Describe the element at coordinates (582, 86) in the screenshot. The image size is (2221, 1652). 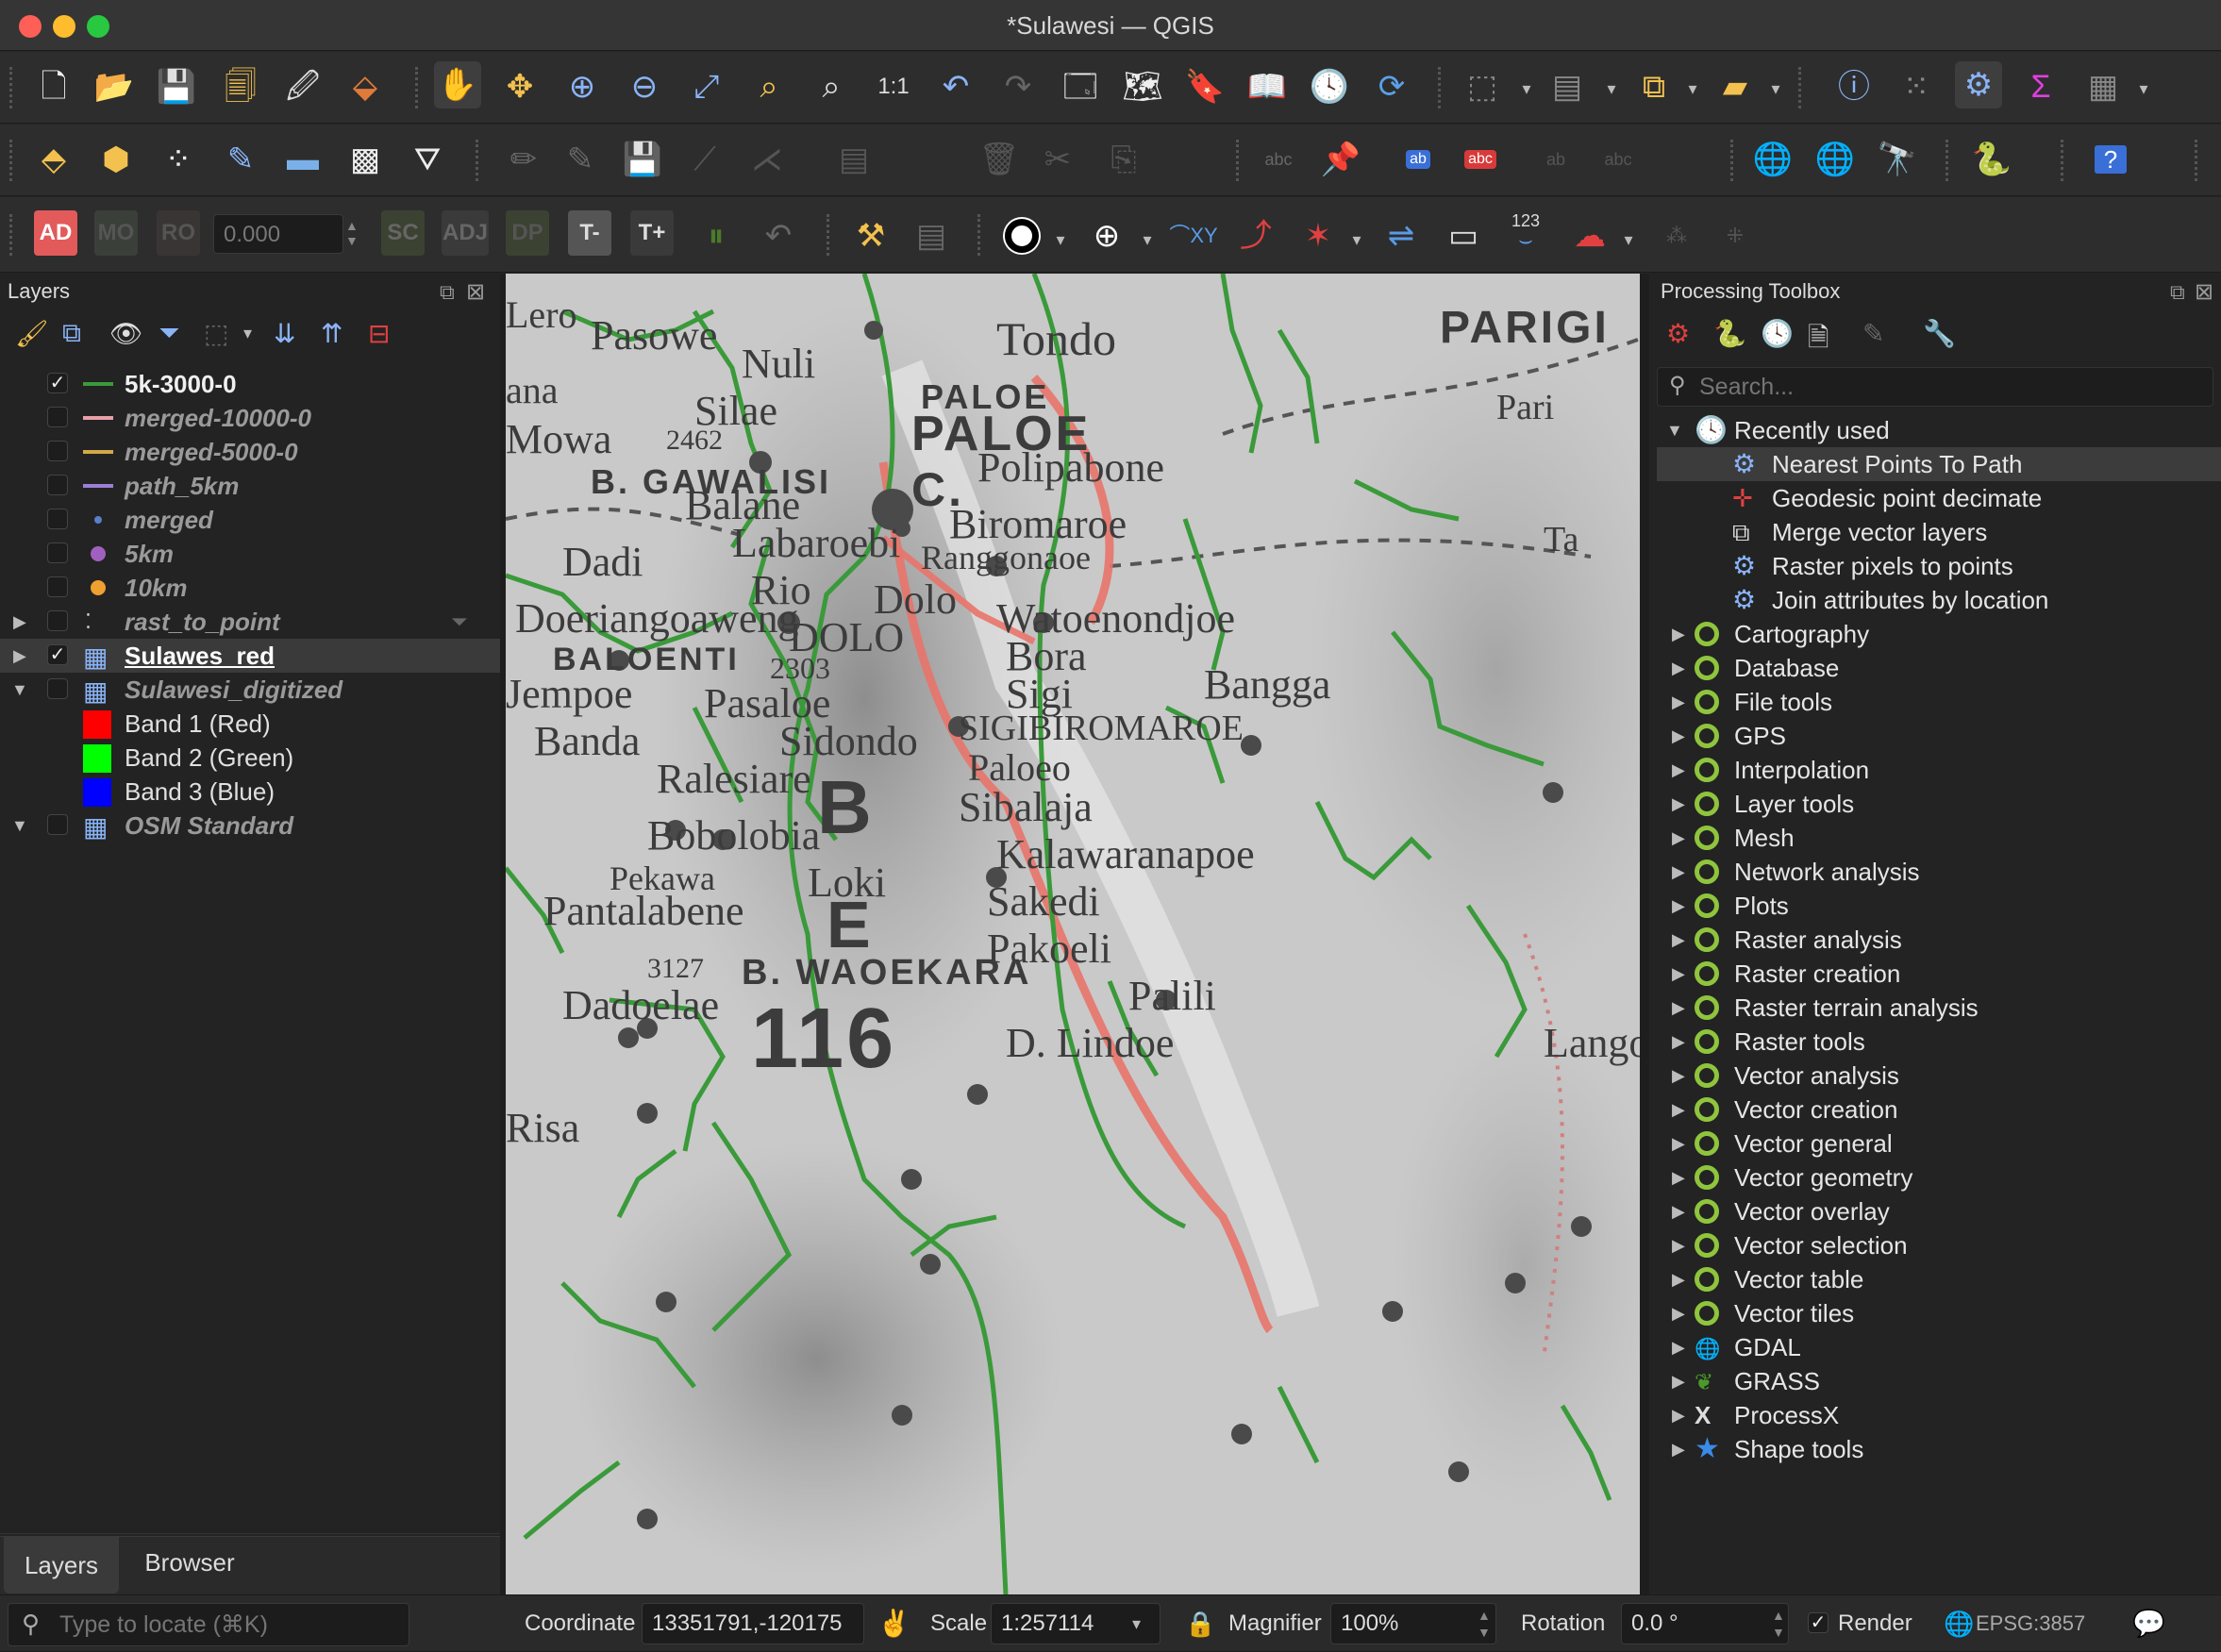
I see `zoom-in-icon: ⊕` at that location.